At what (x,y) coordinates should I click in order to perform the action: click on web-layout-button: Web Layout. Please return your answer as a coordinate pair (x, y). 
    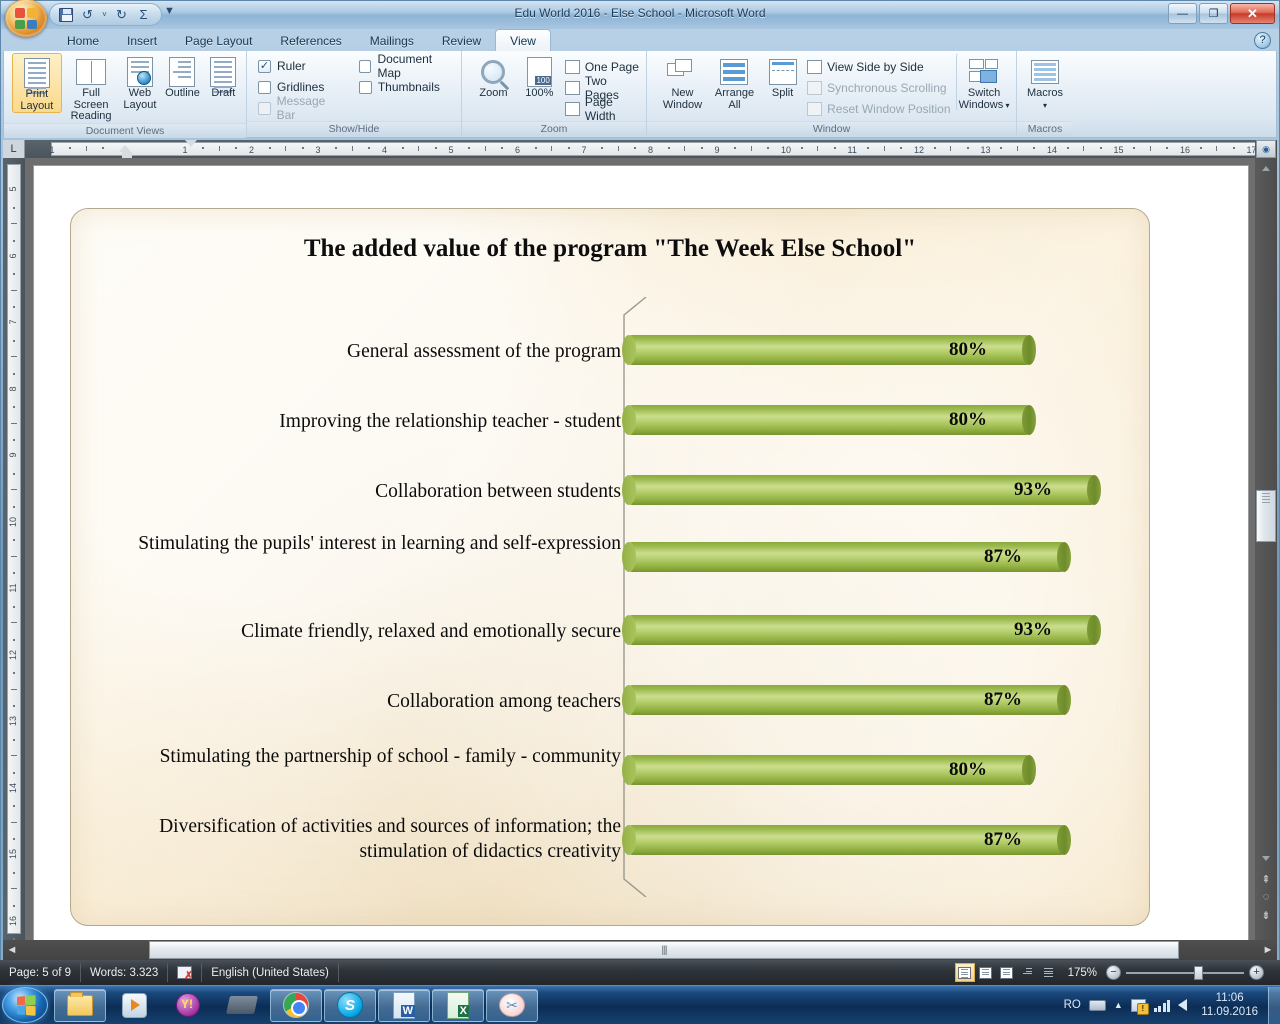
    Looking at the image, I should click on (139, 82).